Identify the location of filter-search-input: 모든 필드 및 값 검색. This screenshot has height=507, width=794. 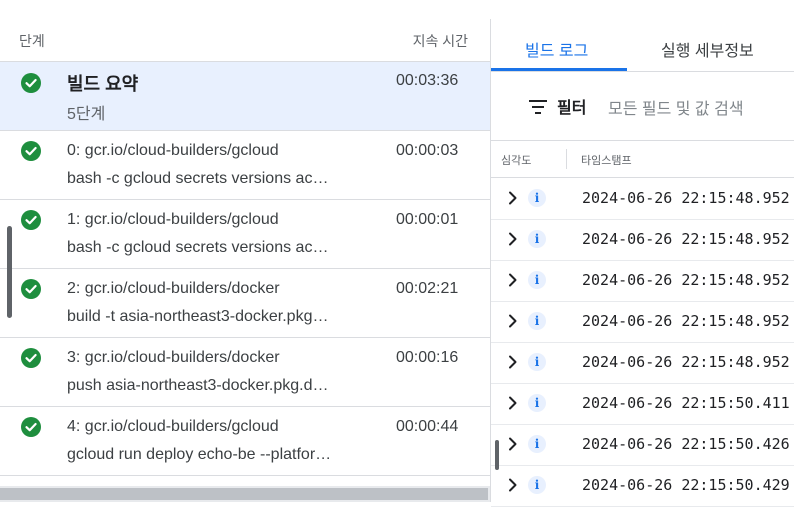
(676, 107).